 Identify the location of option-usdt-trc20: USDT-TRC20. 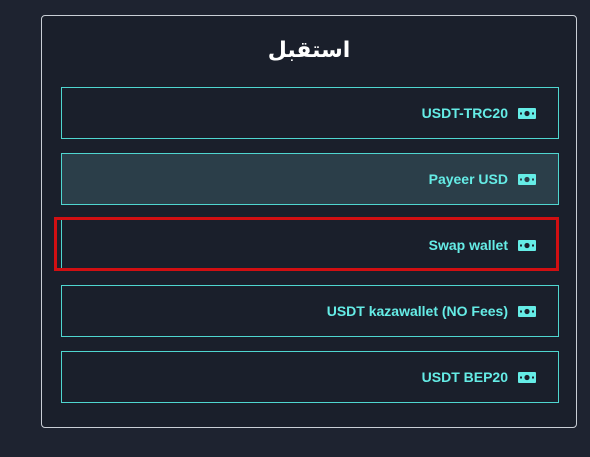
(310, 113).